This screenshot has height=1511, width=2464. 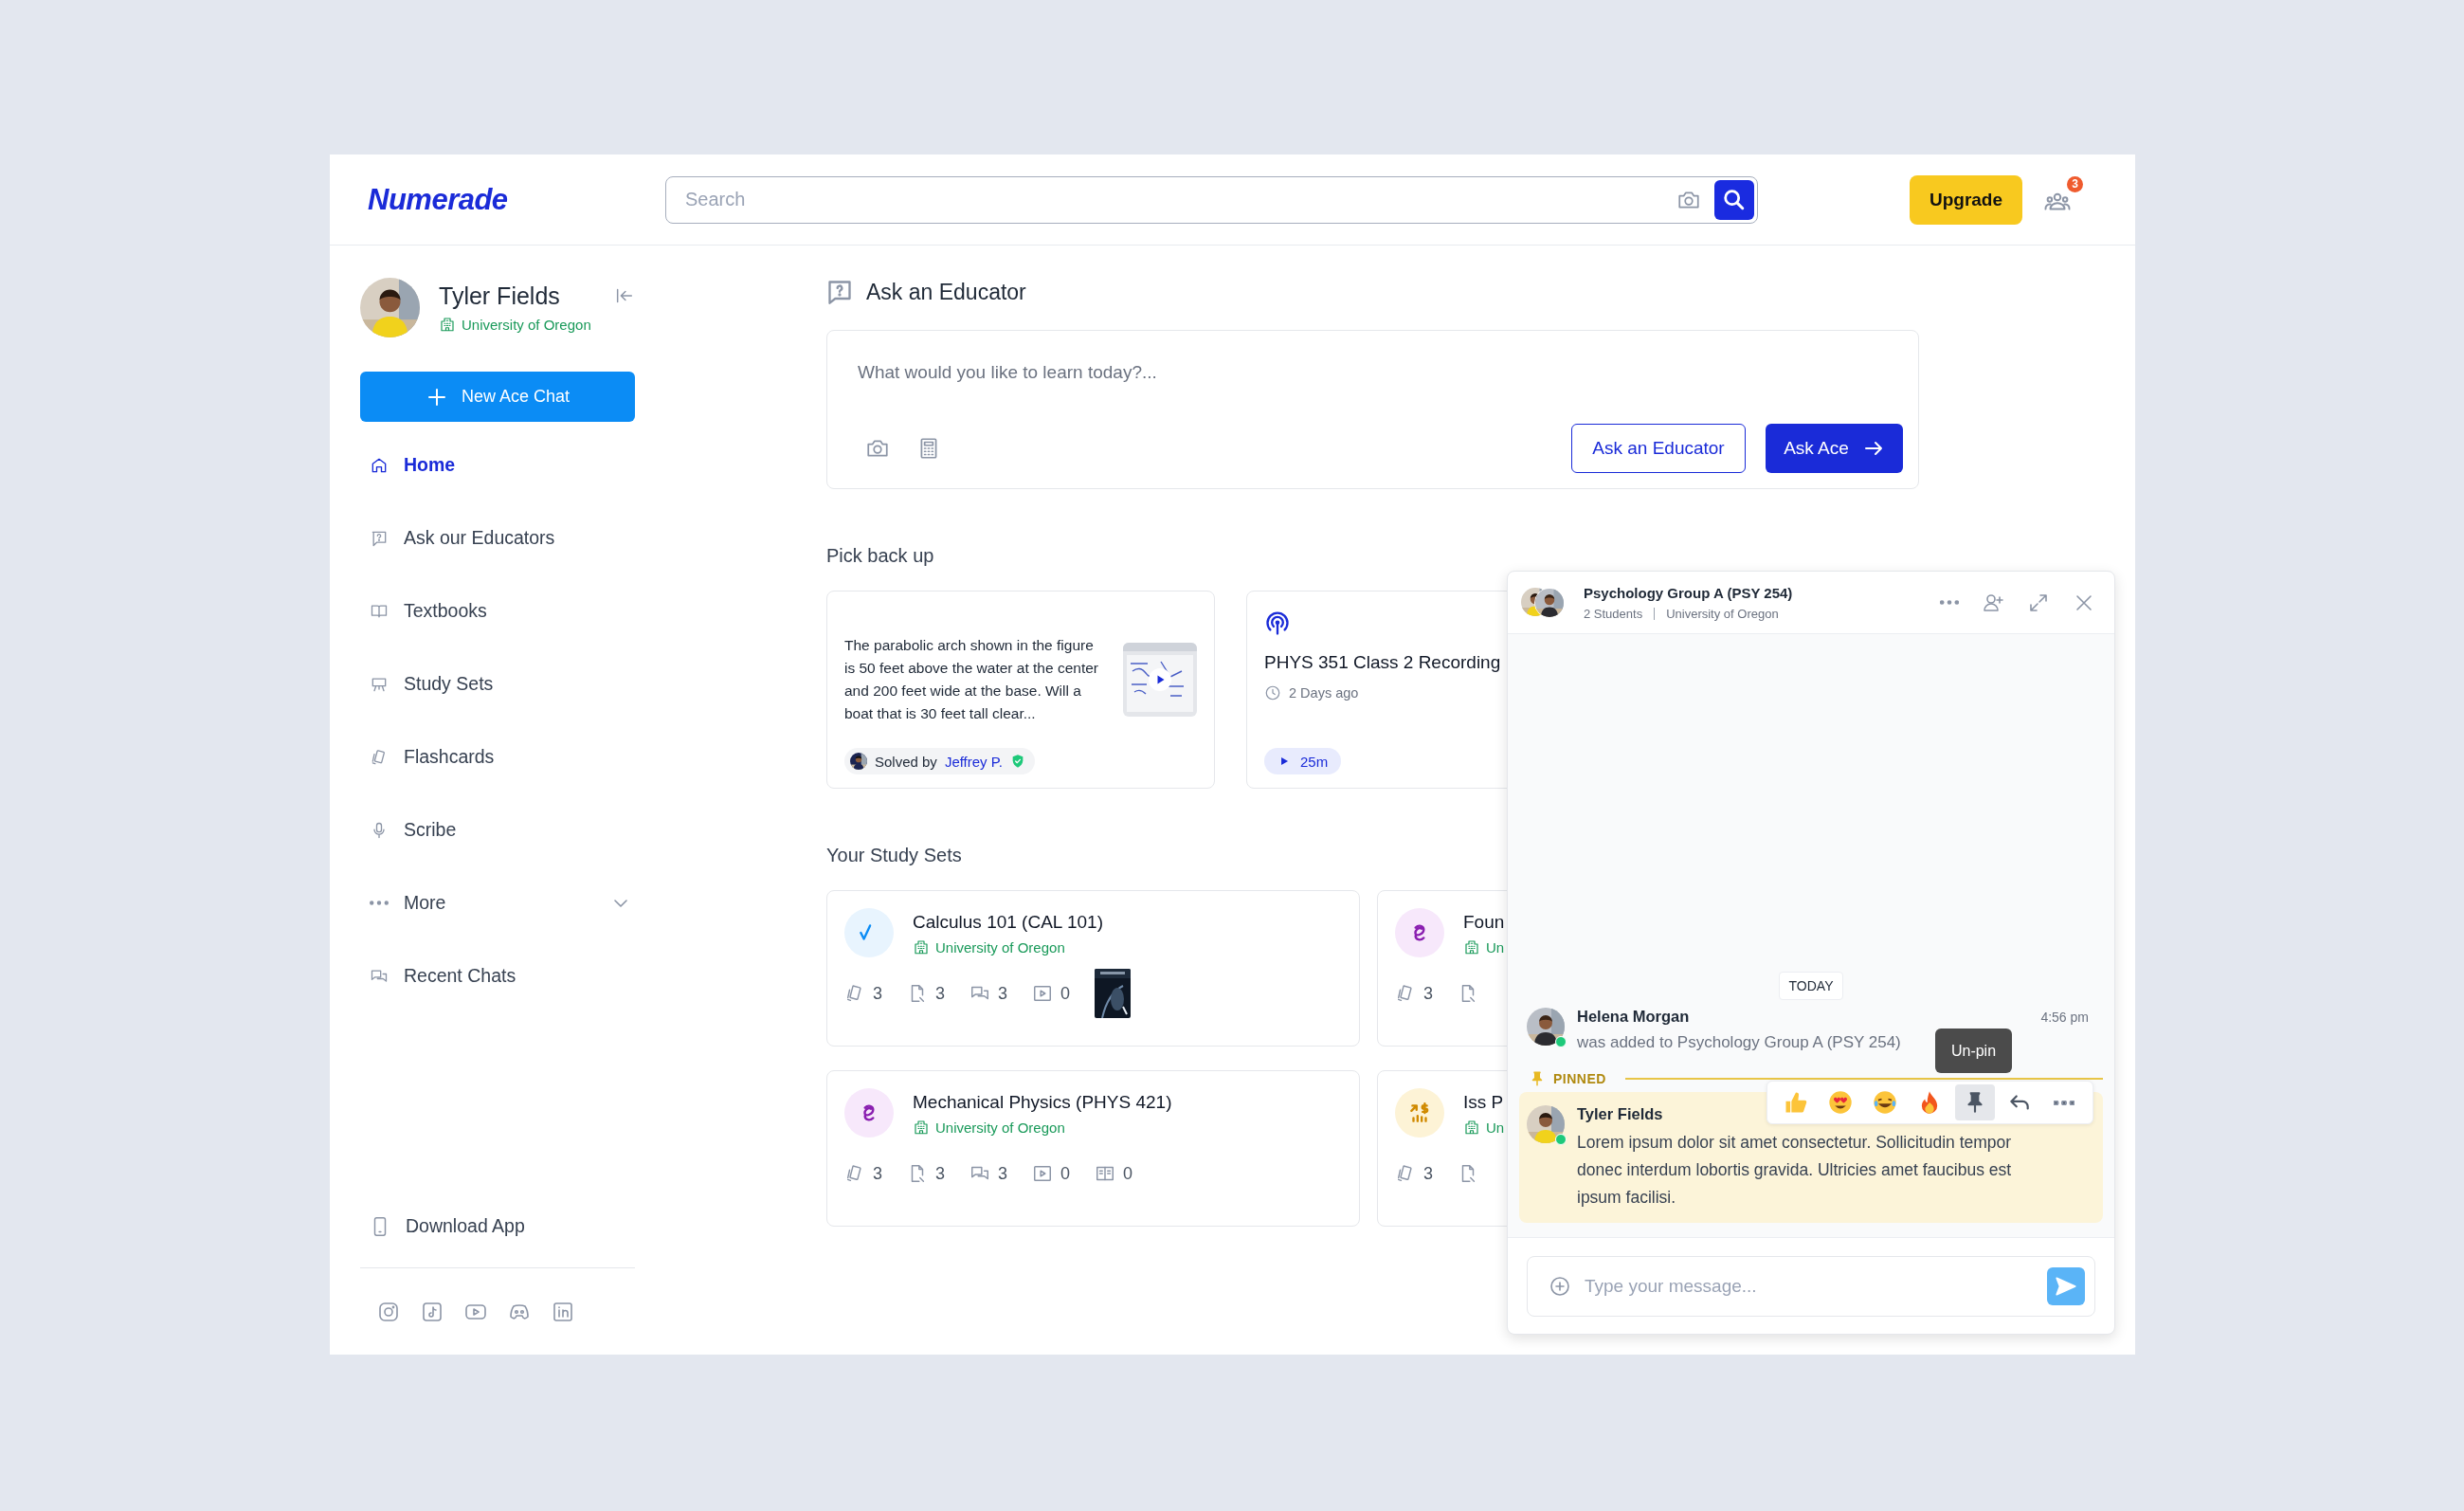 What do you see at coordinates (1579, 1078) in the screenshot?
I see `pinned-label: PINNED` at bounding box center [1579, 1078].